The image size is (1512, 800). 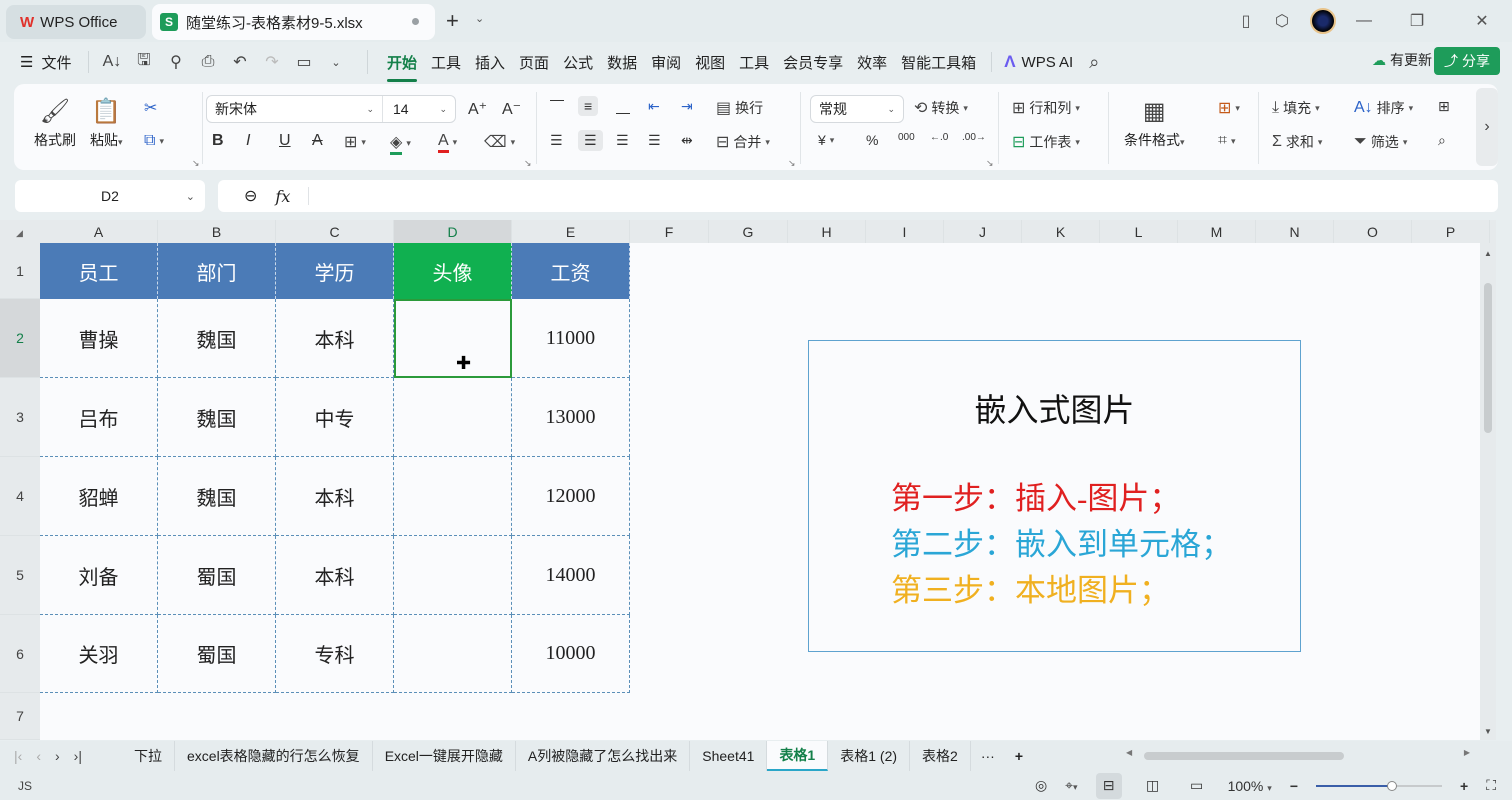 I want to click on sheet-tab: Excel一键展开隐藏, so click(x=444, y=756).